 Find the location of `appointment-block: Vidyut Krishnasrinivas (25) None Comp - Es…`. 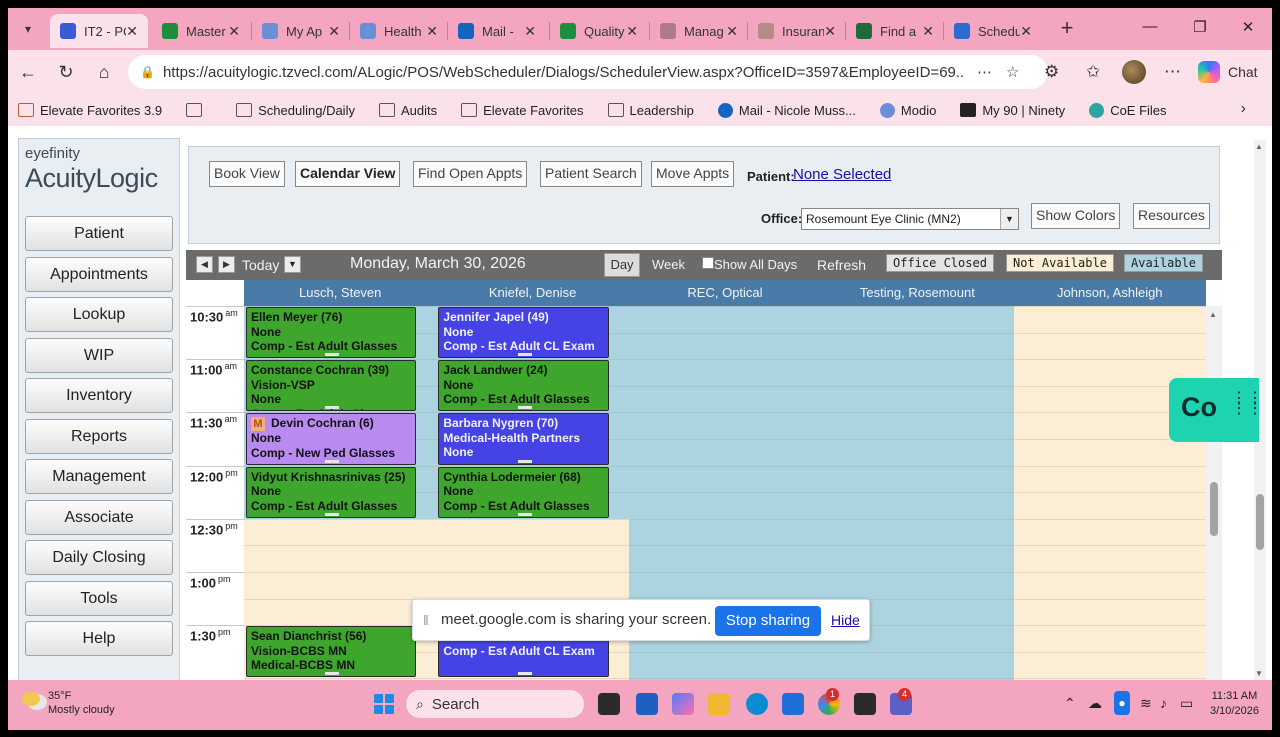

appointment-block: Vidyut Krishnasrinivas (25) None Comp - Es… is located at coordinates (331, 492).